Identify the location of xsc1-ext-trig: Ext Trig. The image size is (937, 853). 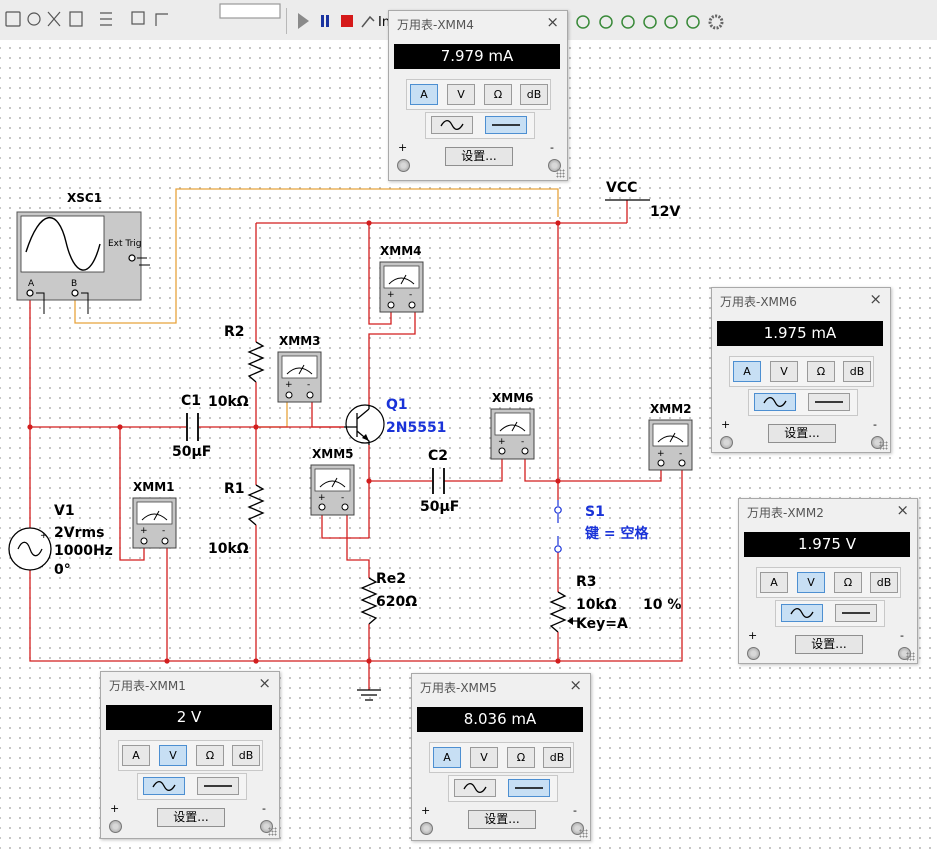
(125, 244).